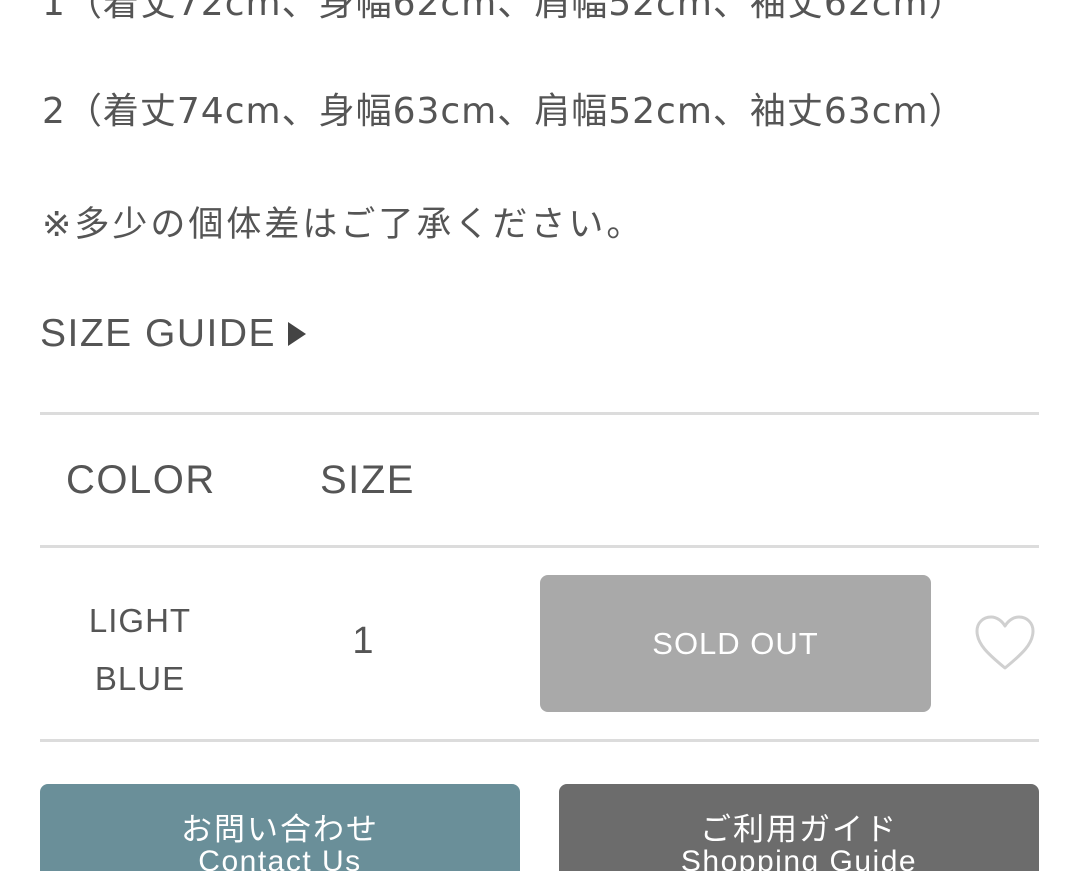 The width and height of the screenshot is (1080, 871). I want to click on contact-us-label-en: Contact Us, so click(280, 858).